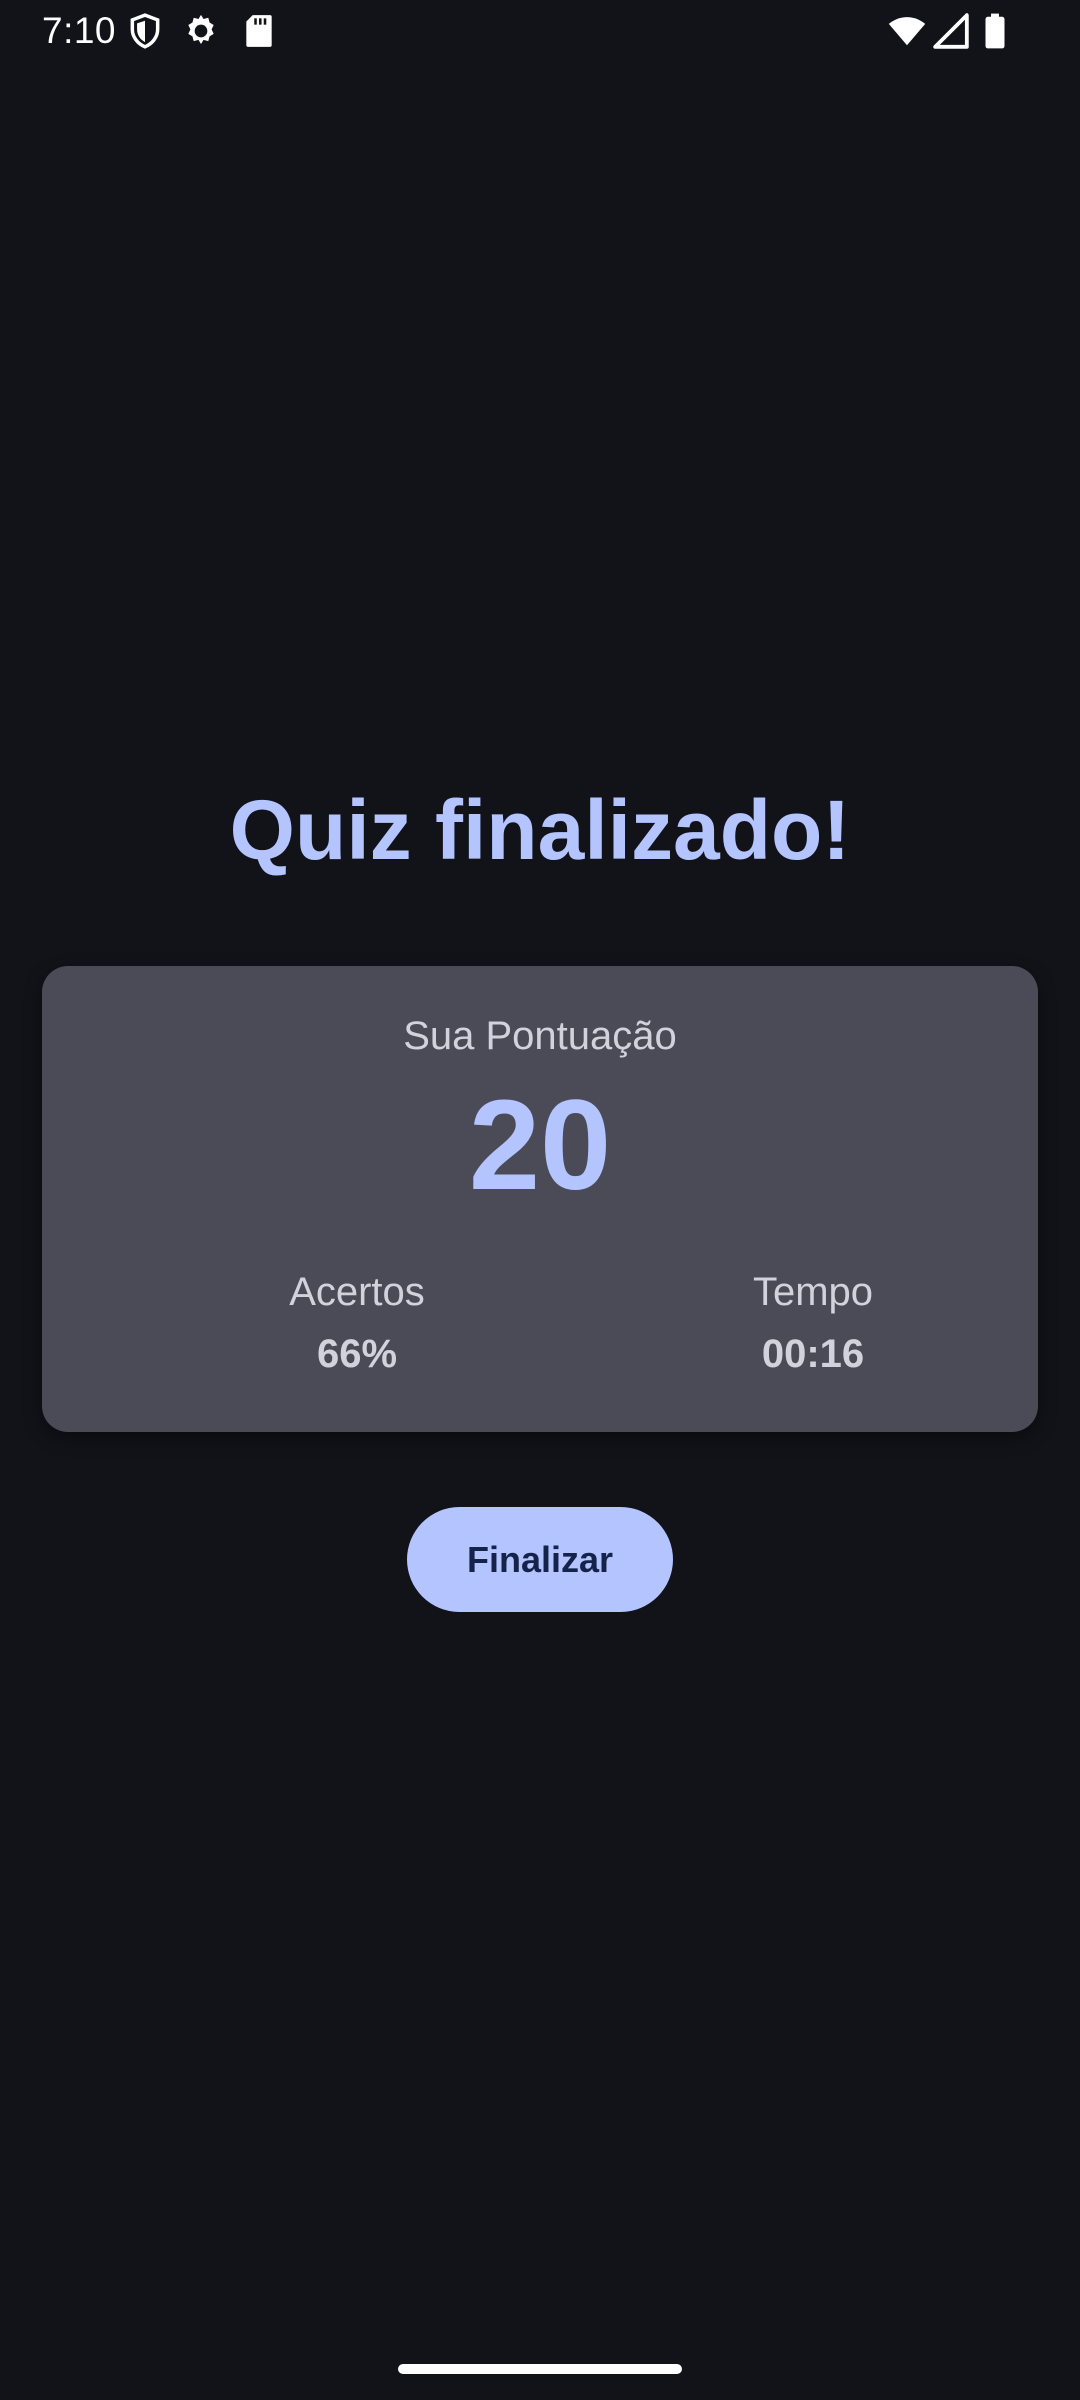 Image resolution: width=1080 pixels, height=2400 pixels. What do you see at coordinates (79, 30) in the screenshot?
I see `status-time: 7:10` at bounding box center [79, 30].